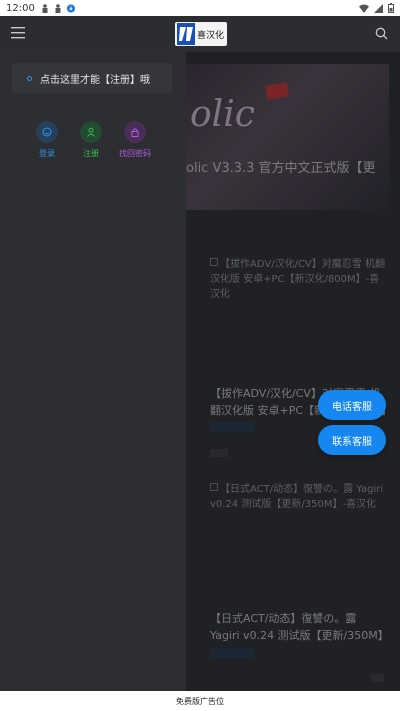 The height and width of the screenshot is (711, 400). What do you see at coordinates (378, 8) in the screenshot?
I see `signal-icon` at bounding box center [378, 8].